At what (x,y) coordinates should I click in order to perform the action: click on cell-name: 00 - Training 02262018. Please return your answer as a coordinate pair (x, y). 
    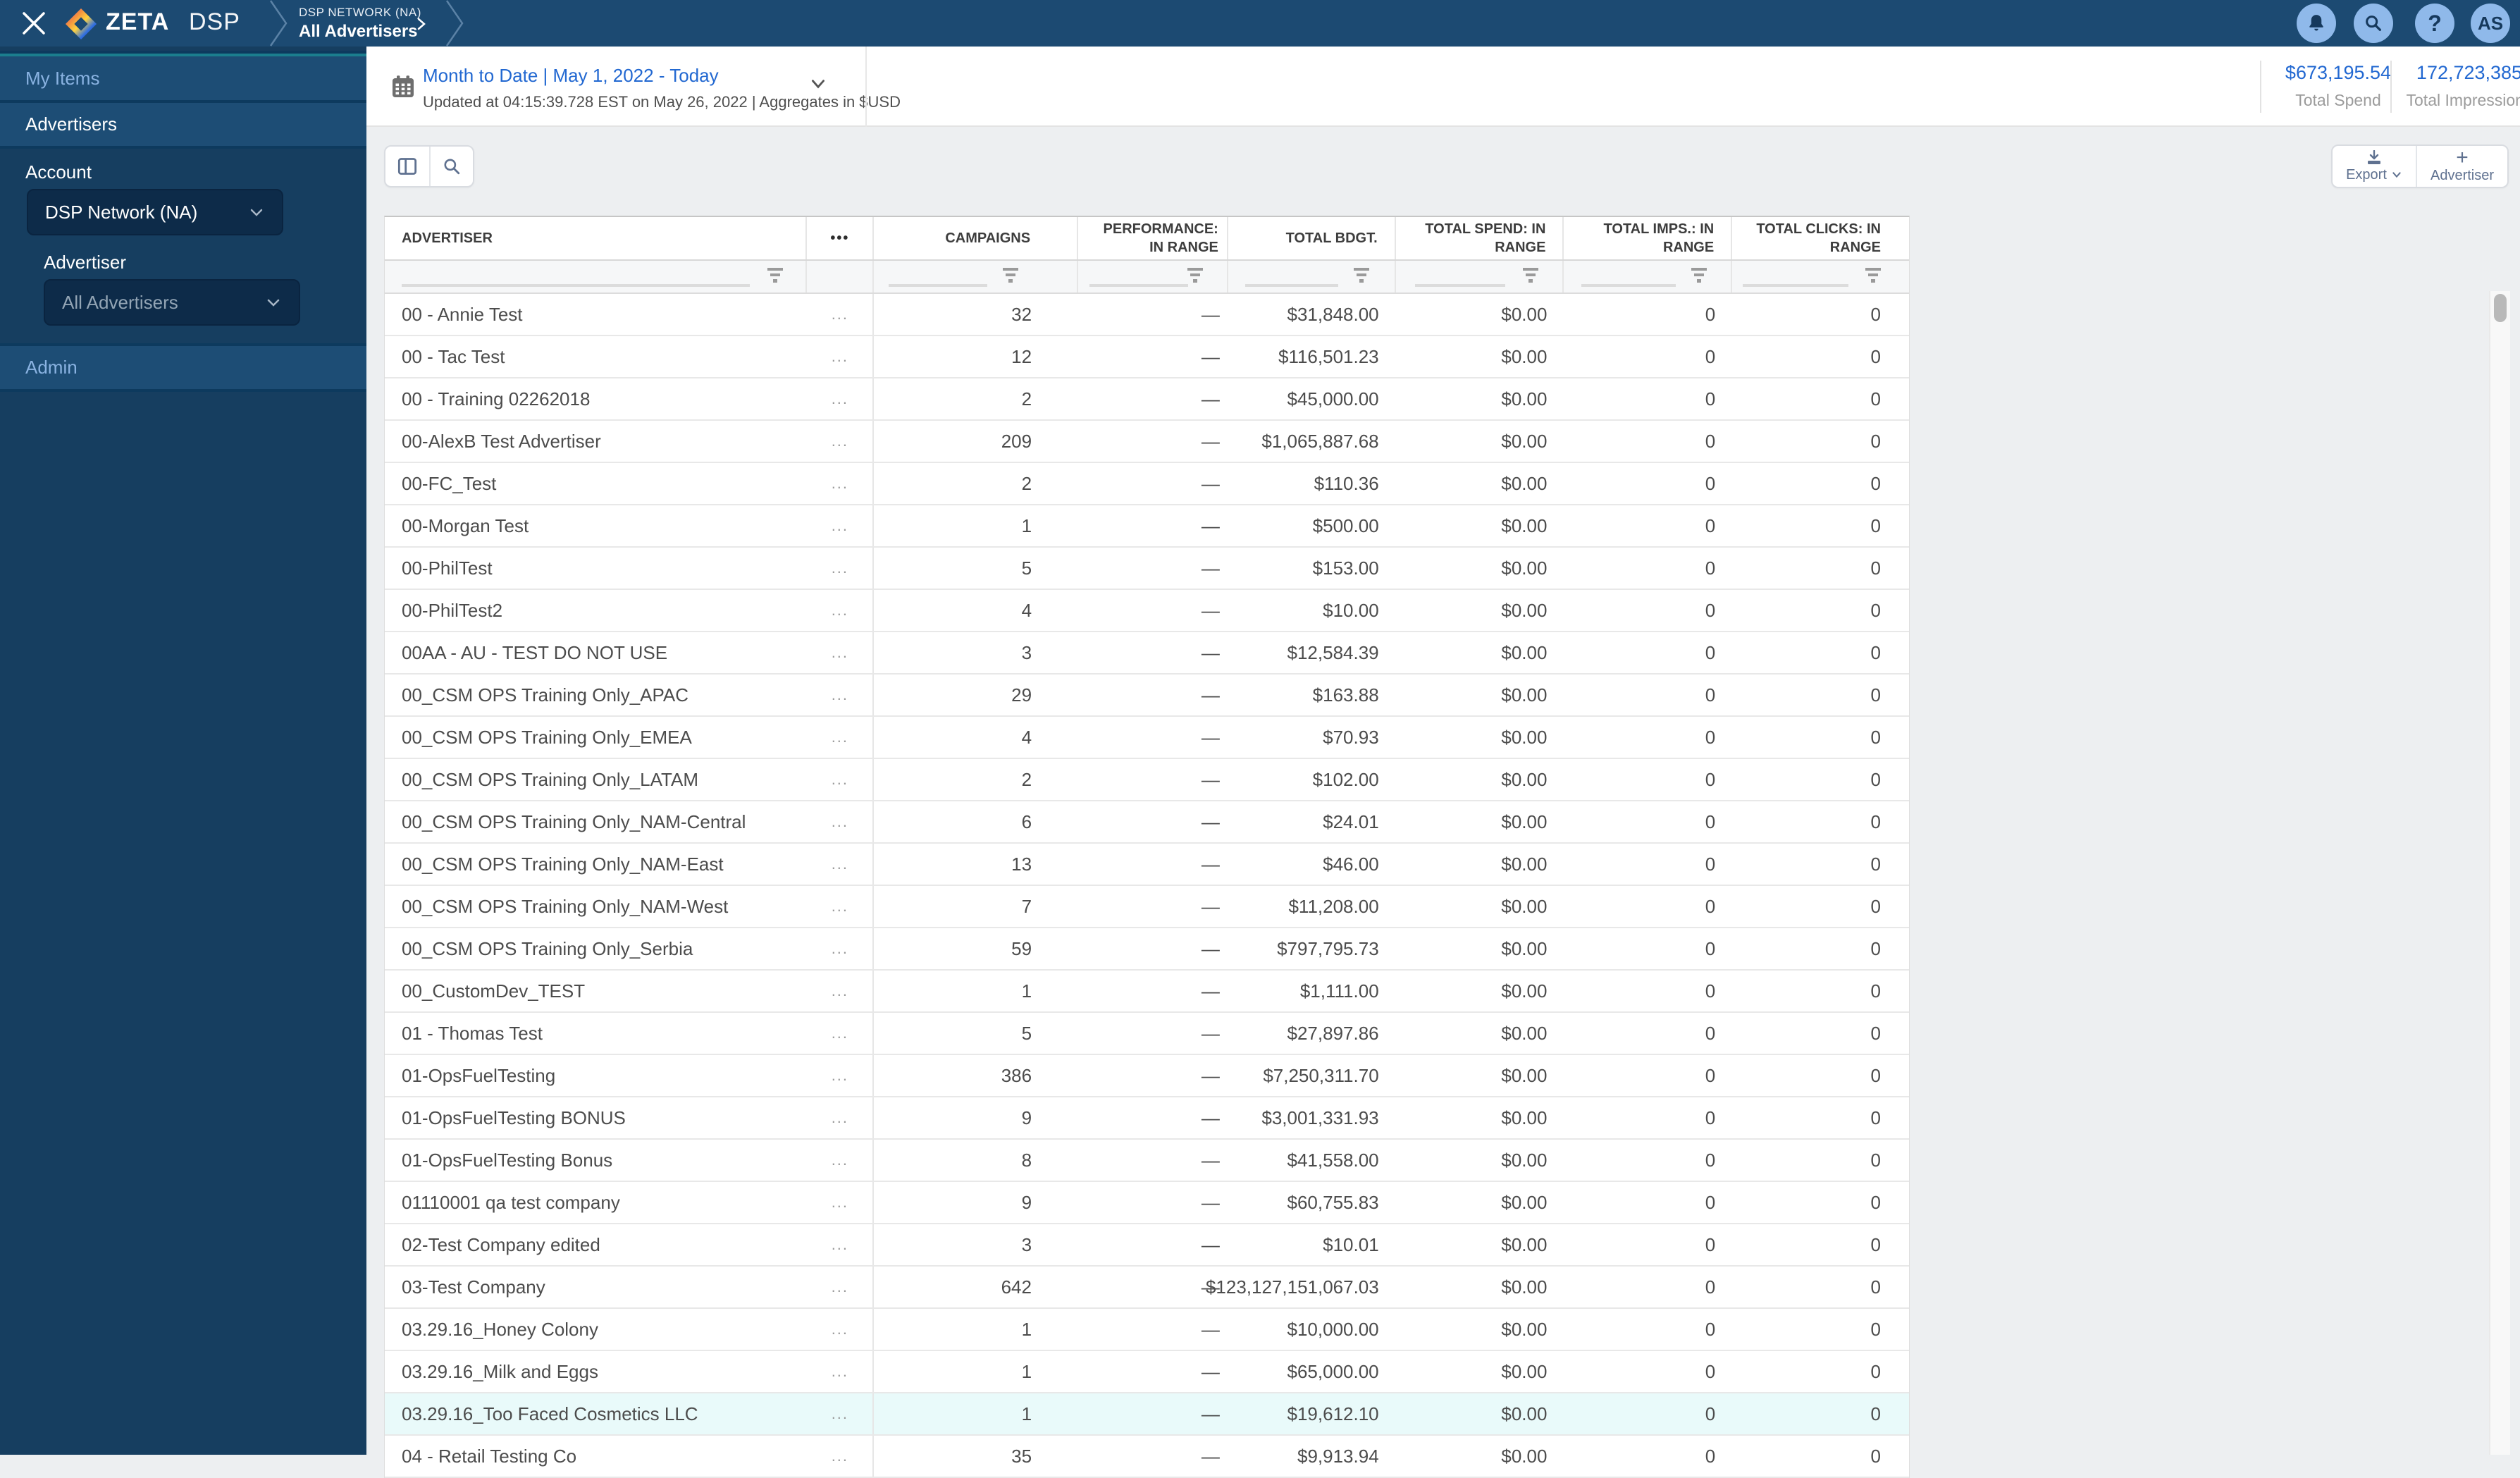
    Looking at the image, I should click on (596, 398).